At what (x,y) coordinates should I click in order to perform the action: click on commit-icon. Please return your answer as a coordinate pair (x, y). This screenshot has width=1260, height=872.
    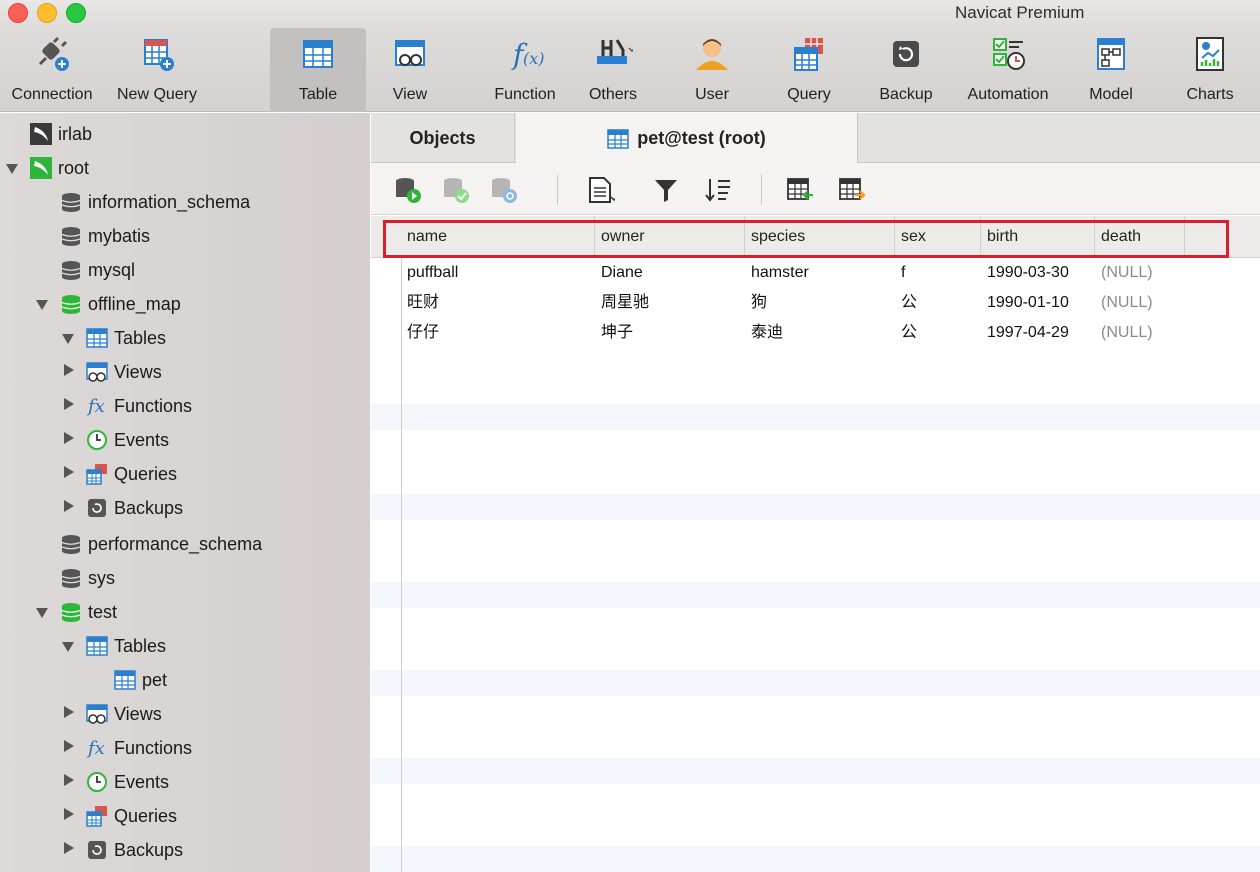
    Looking at the image, I should click on (456, 190).